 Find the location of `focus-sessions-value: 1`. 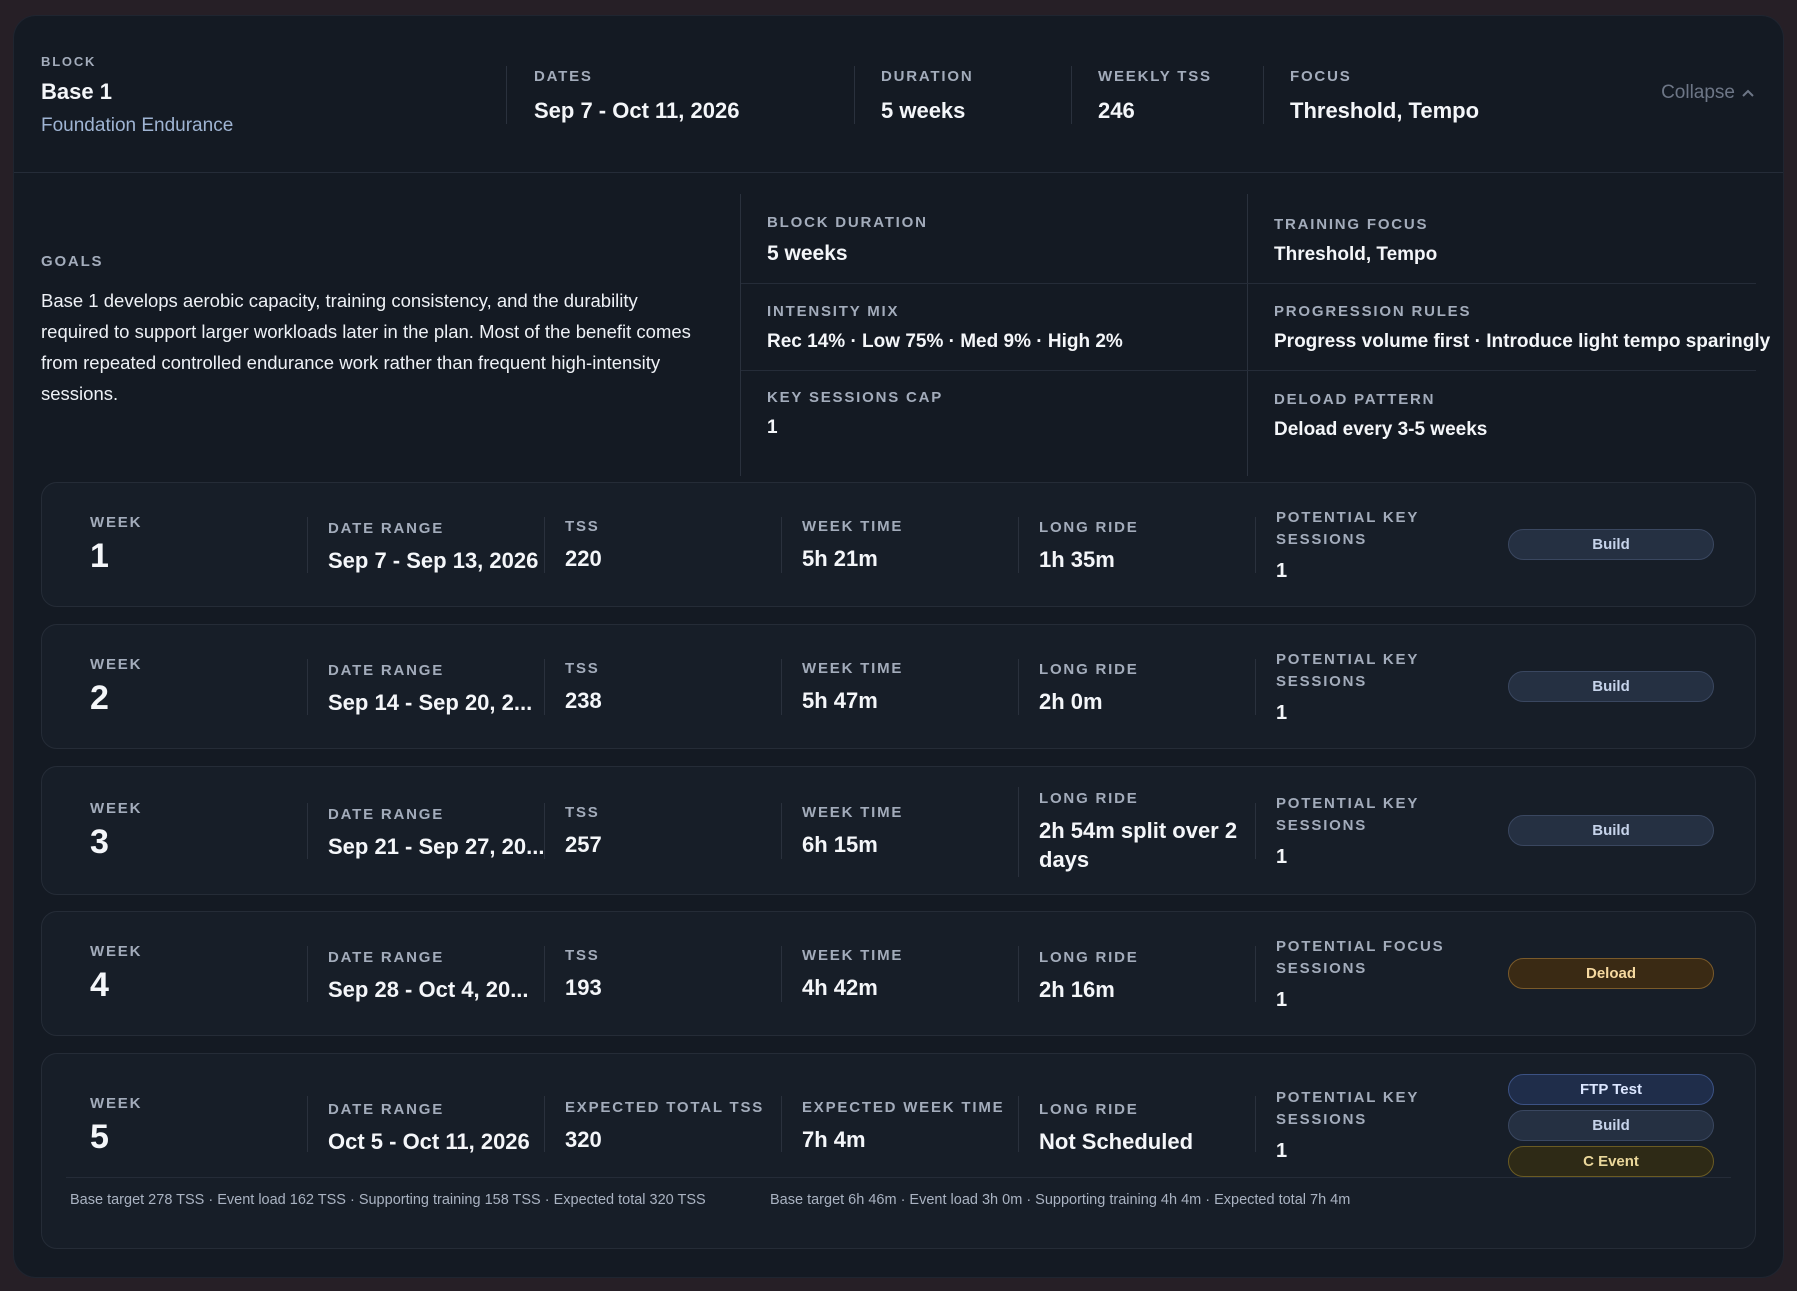

focus-sessions-value: 1 is located at coordinates (1282, 1000).